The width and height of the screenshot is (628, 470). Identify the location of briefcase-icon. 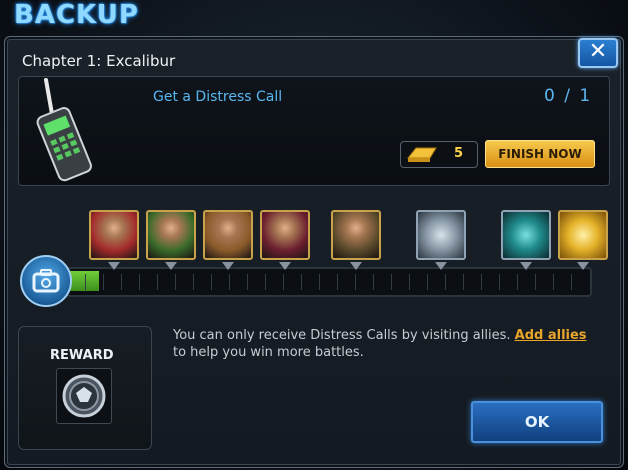
(46, 281).